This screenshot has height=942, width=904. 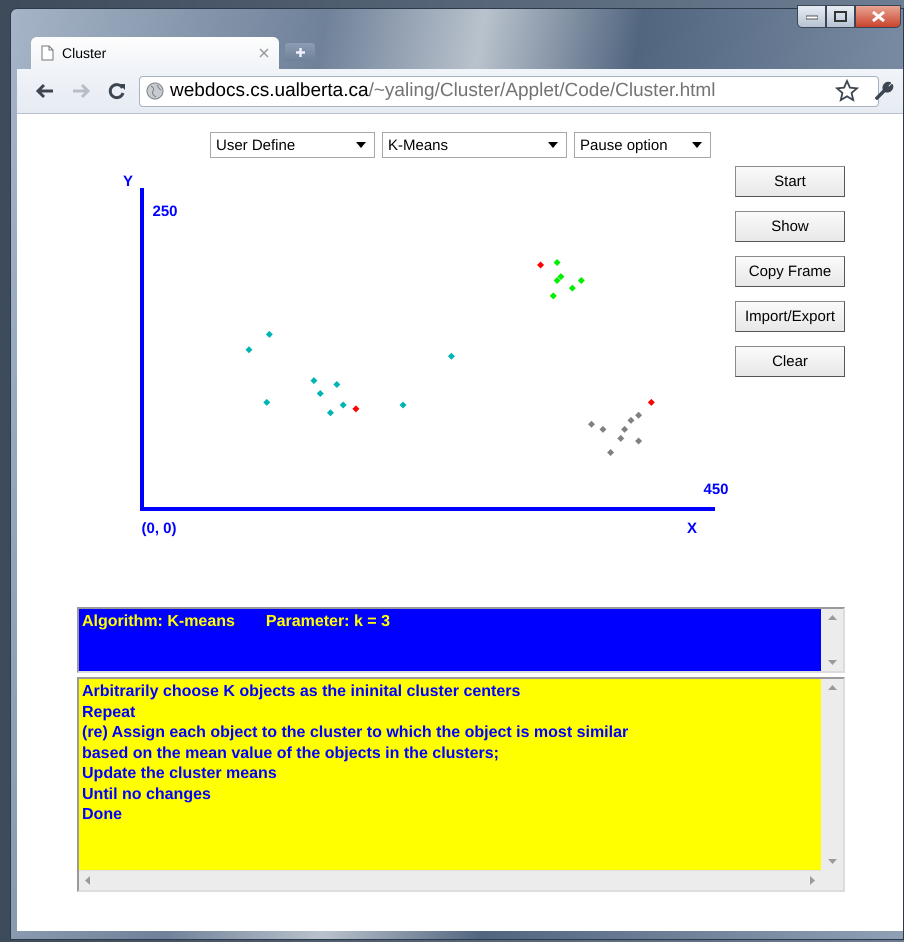 What do you see at coordinates (47, 53) in the screenshot?
I see `page-icon` at bounding box center [47, 53].